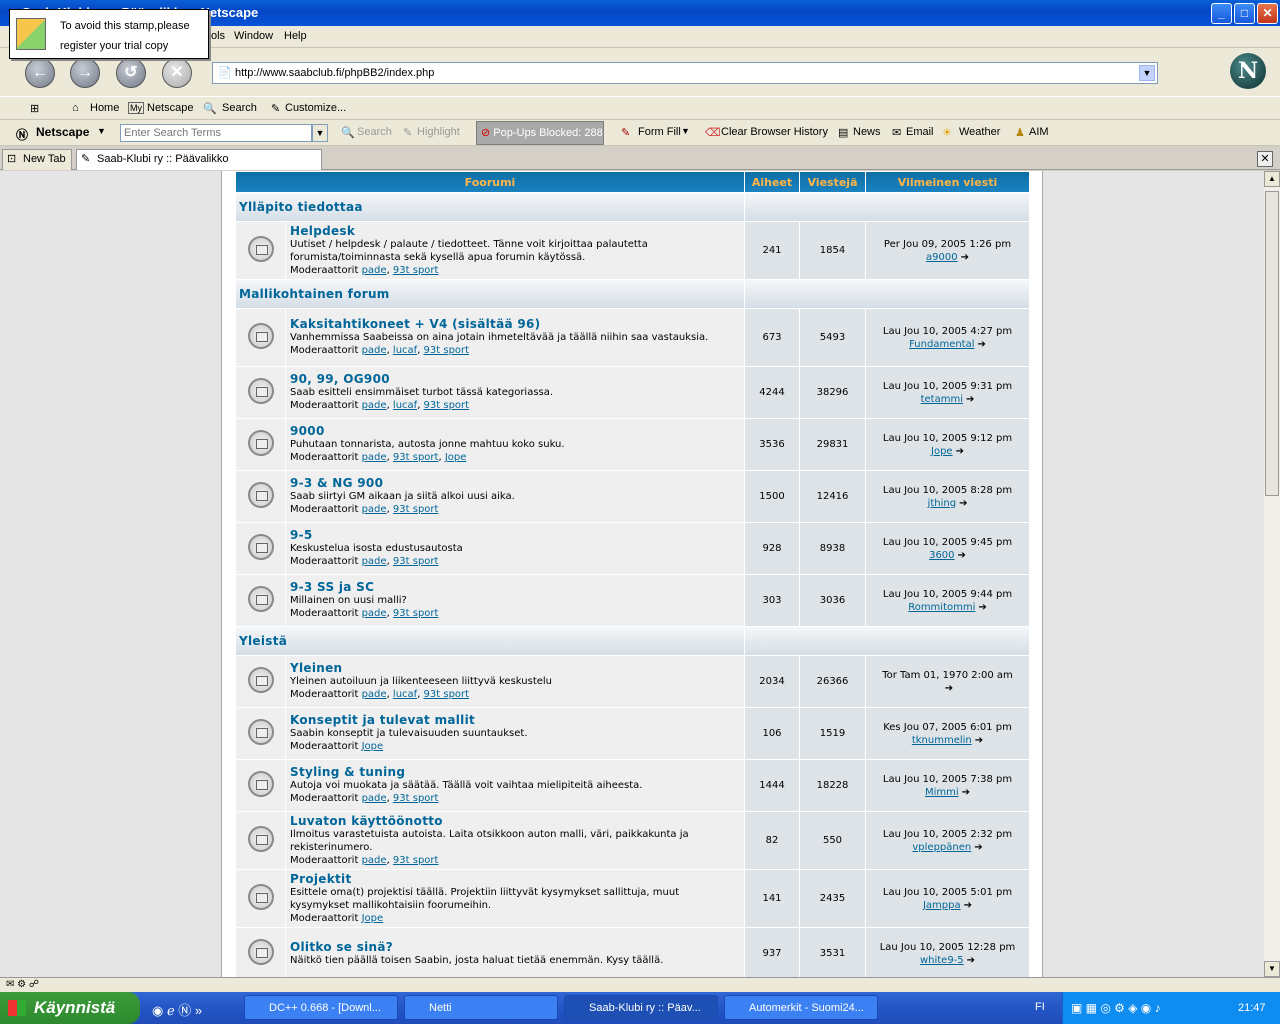  What do you see at coordinates (131, 73) in the screenshot?
I see `reload-icon: ↺` at bounding box center [131, 73].